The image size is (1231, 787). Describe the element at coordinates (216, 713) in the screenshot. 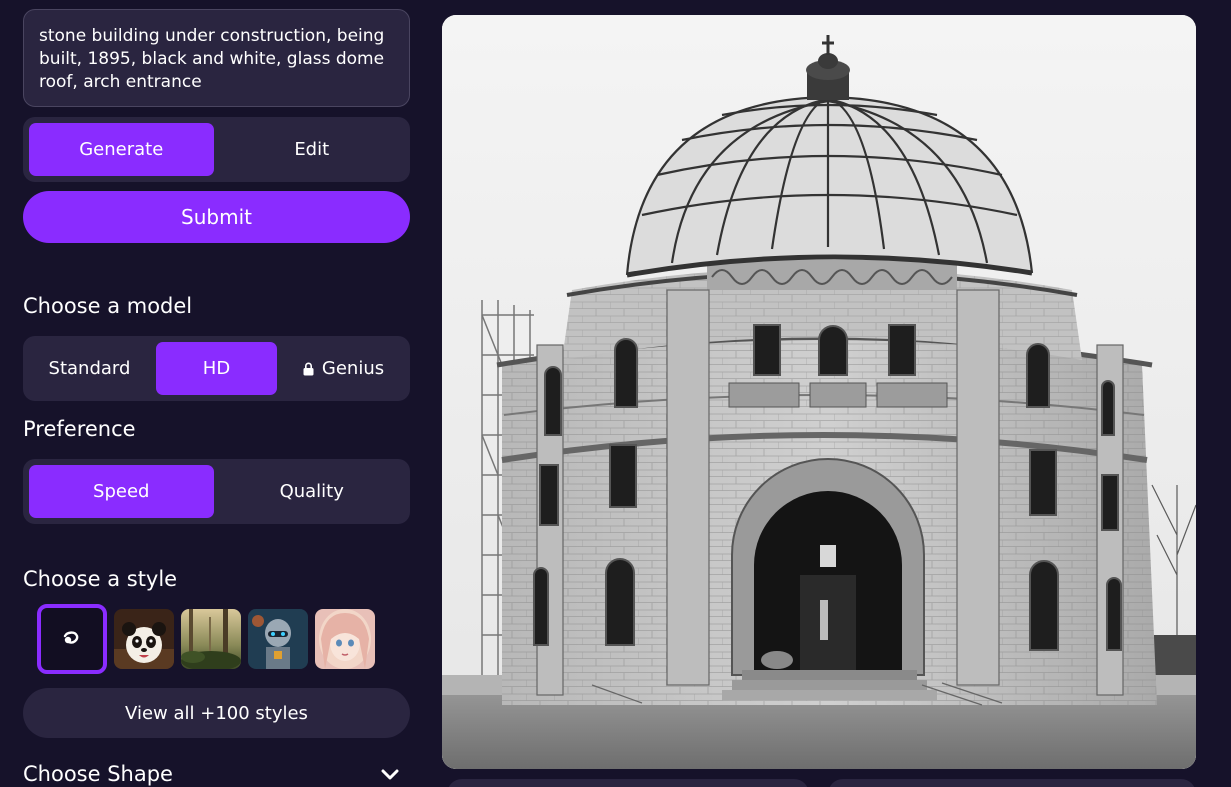

I see `view-all-styles-button: View all +100 styles` at that location.